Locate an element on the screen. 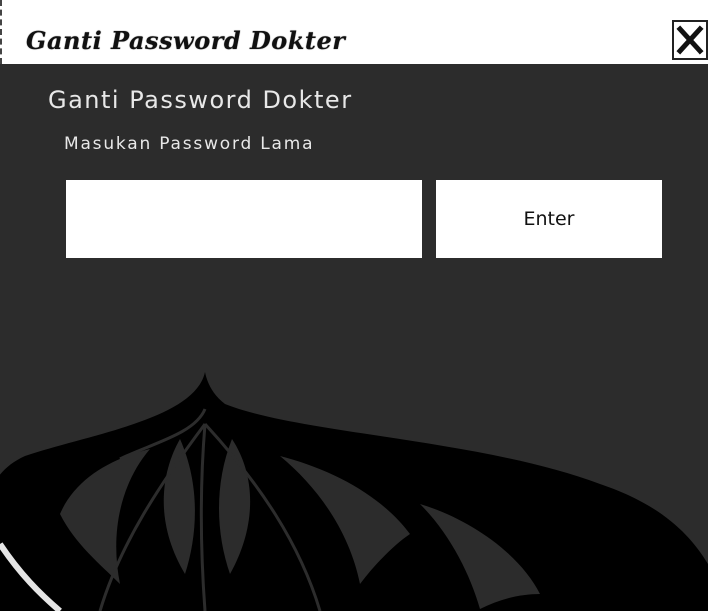  close-button is located at coordinates (690, 40).